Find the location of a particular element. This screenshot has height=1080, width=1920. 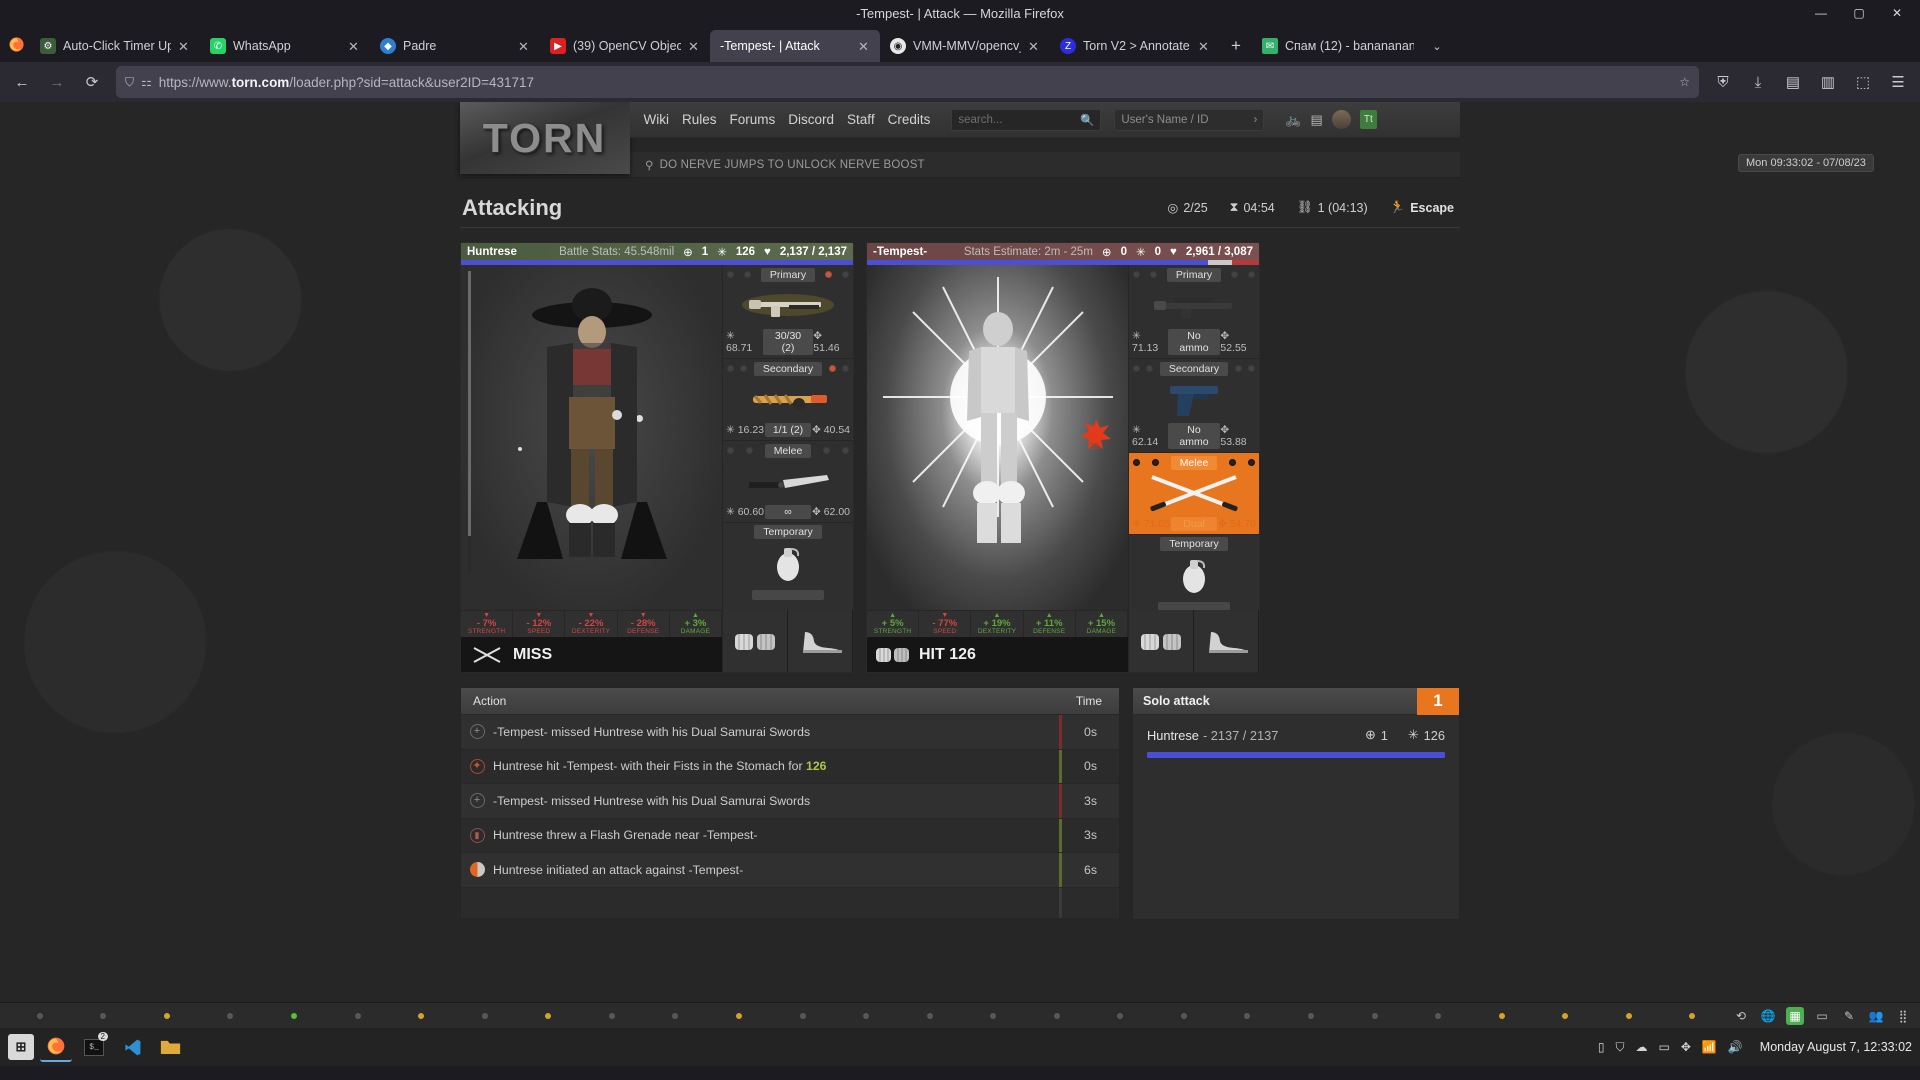

minimize-button: — is located at coordinates (1821, 13).